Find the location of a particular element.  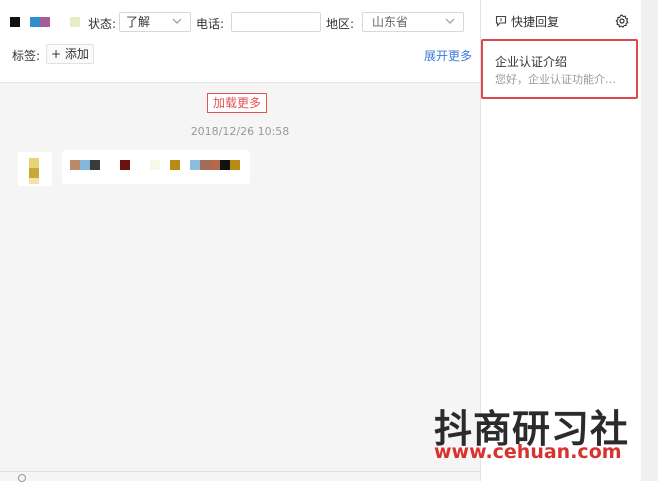

phone-input is located at coordinates (276, 22).